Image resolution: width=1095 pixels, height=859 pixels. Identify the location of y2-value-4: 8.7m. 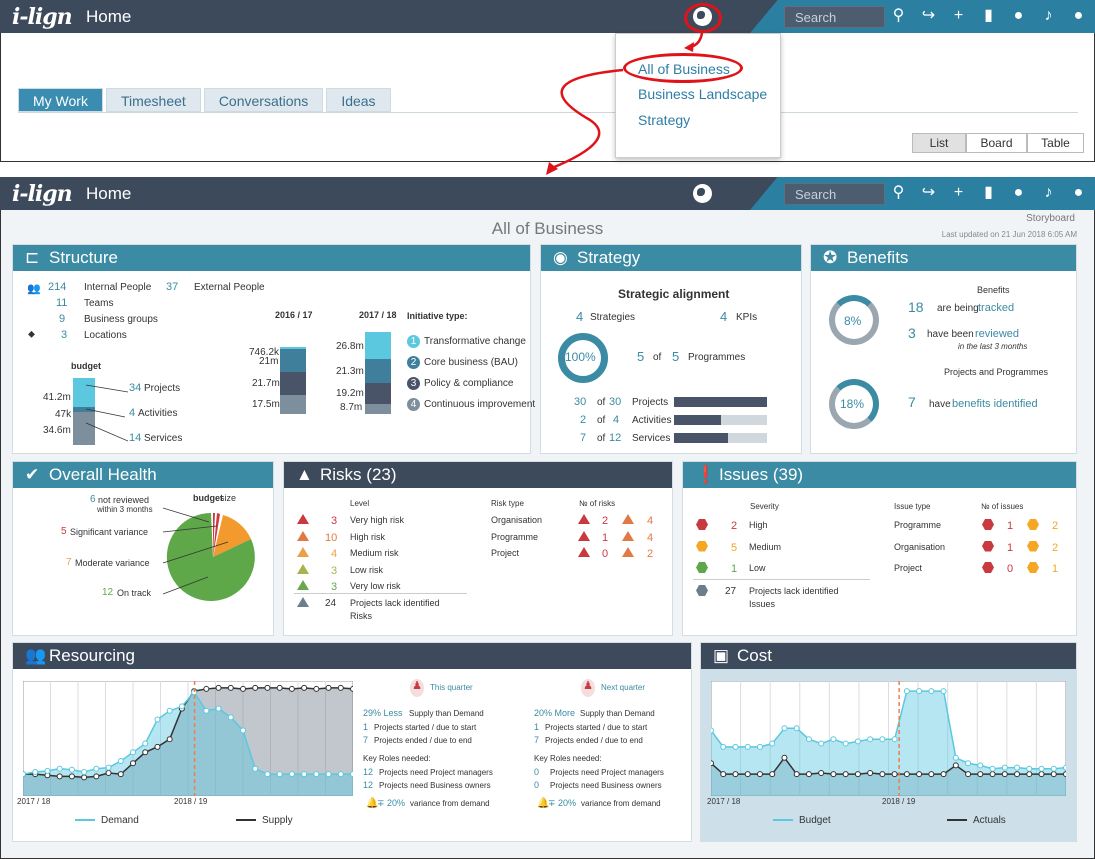
(351, 407).